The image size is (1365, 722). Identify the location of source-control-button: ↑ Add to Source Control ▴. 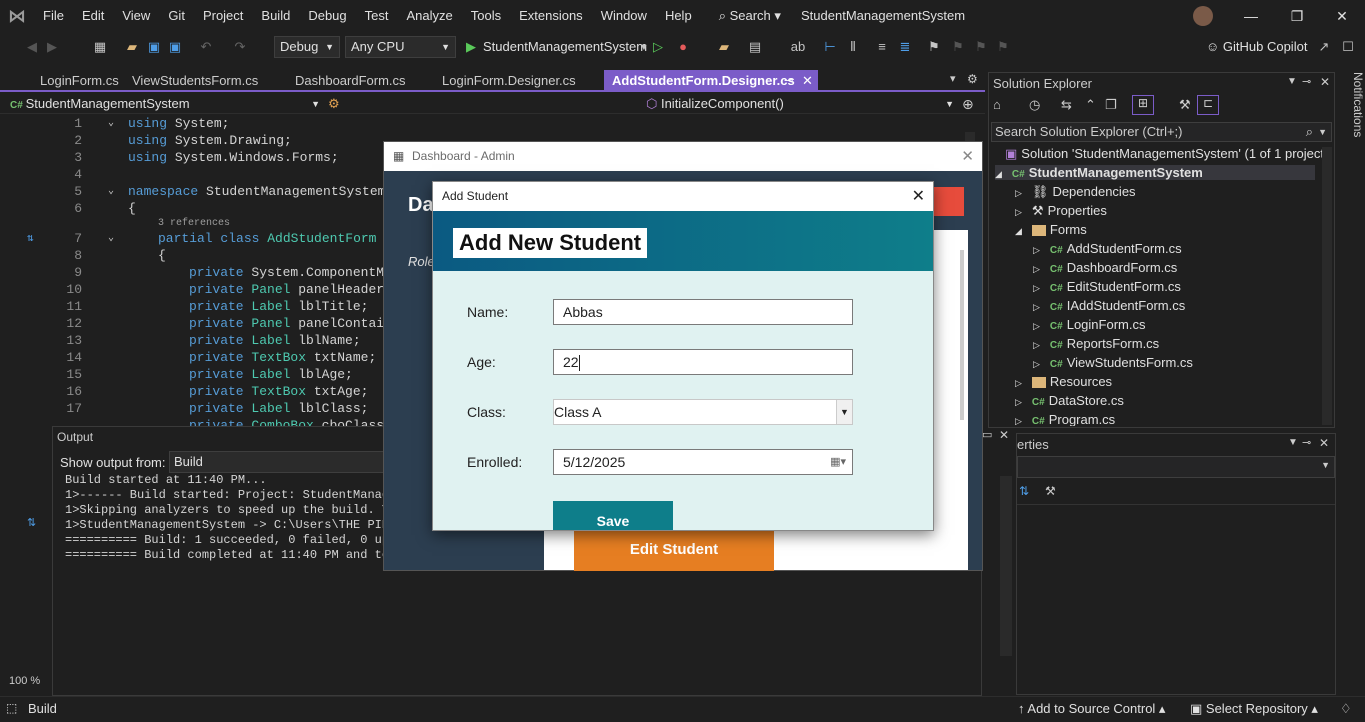
(1091, 709).